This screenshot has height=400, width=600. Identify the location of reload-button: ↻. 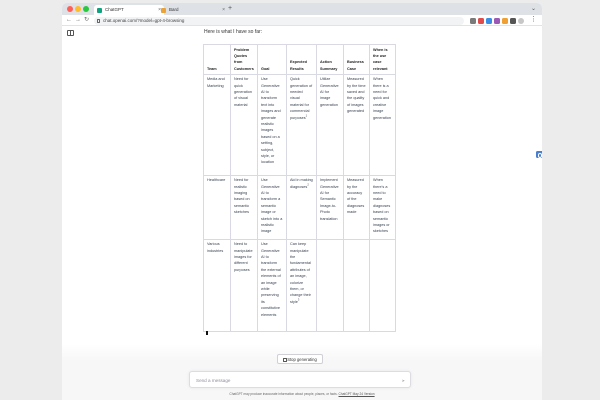
(86, 20).